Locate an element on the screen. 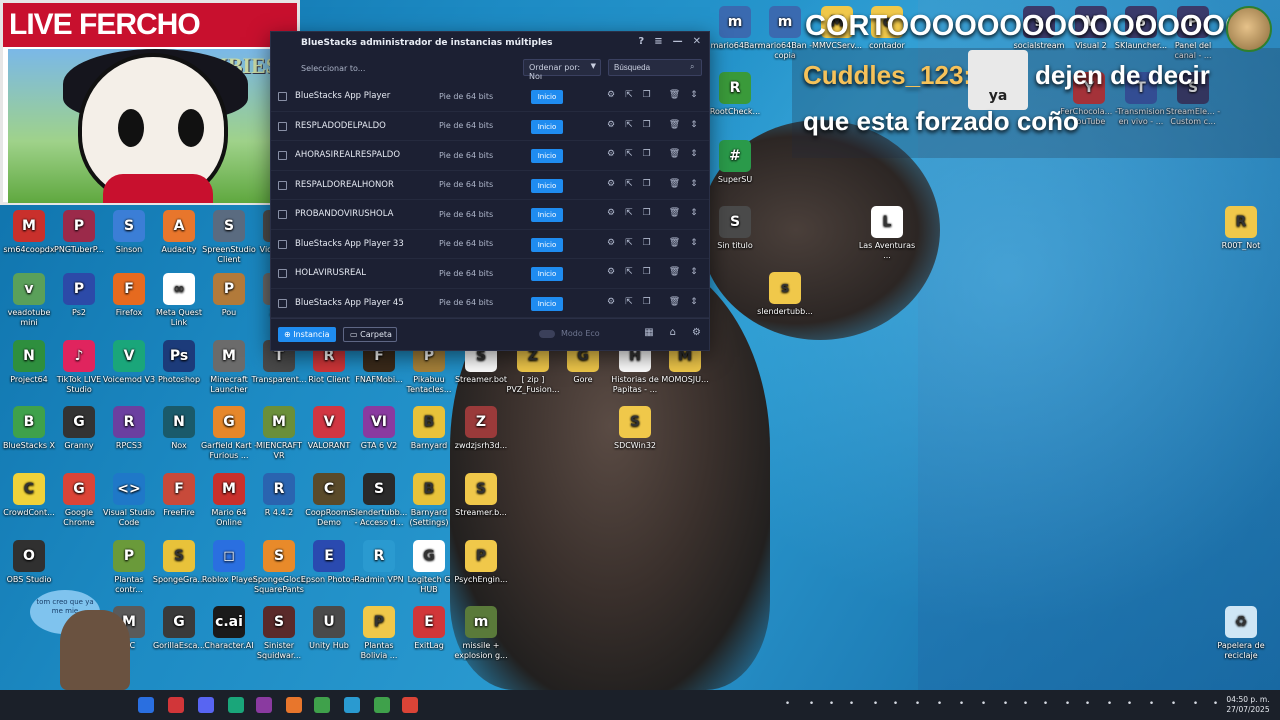  toggle-switch is located at coordinates (547, 333).